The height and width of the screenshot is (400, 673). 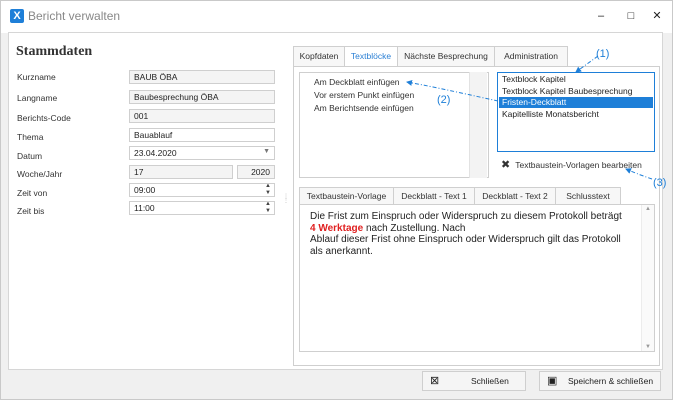 What do you see at coordinates (357, 82) in the screenshot?
I see `list-item: Am Deckblatt einfügen` at bounding box center [357, 82].